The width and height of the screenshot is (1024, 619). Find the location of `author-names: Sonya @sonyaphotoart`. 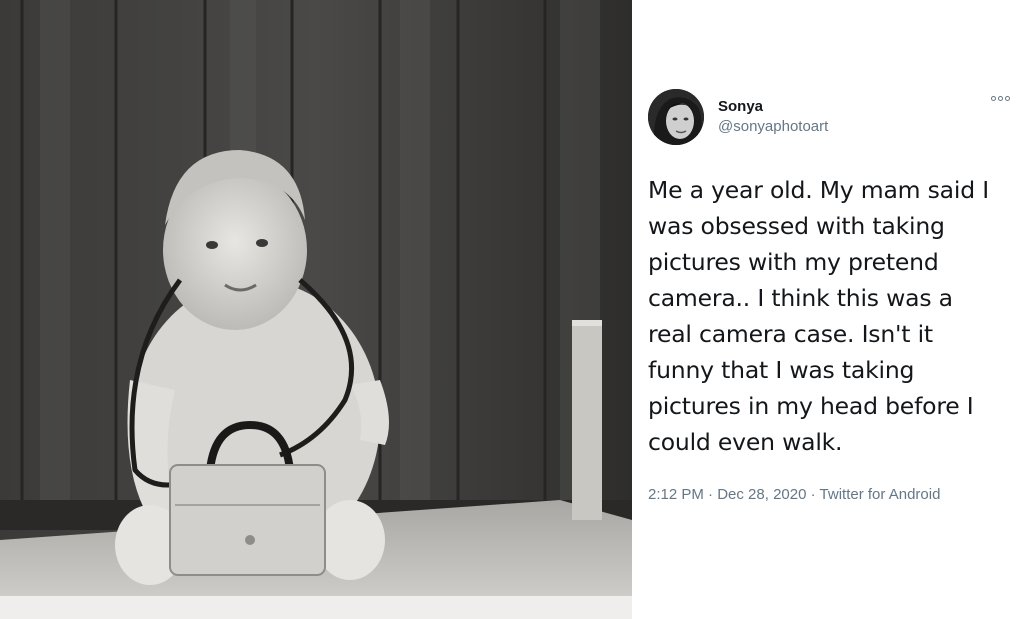

author-names: Sonya @sonyaphotoart is located at coordinates (773, 117).